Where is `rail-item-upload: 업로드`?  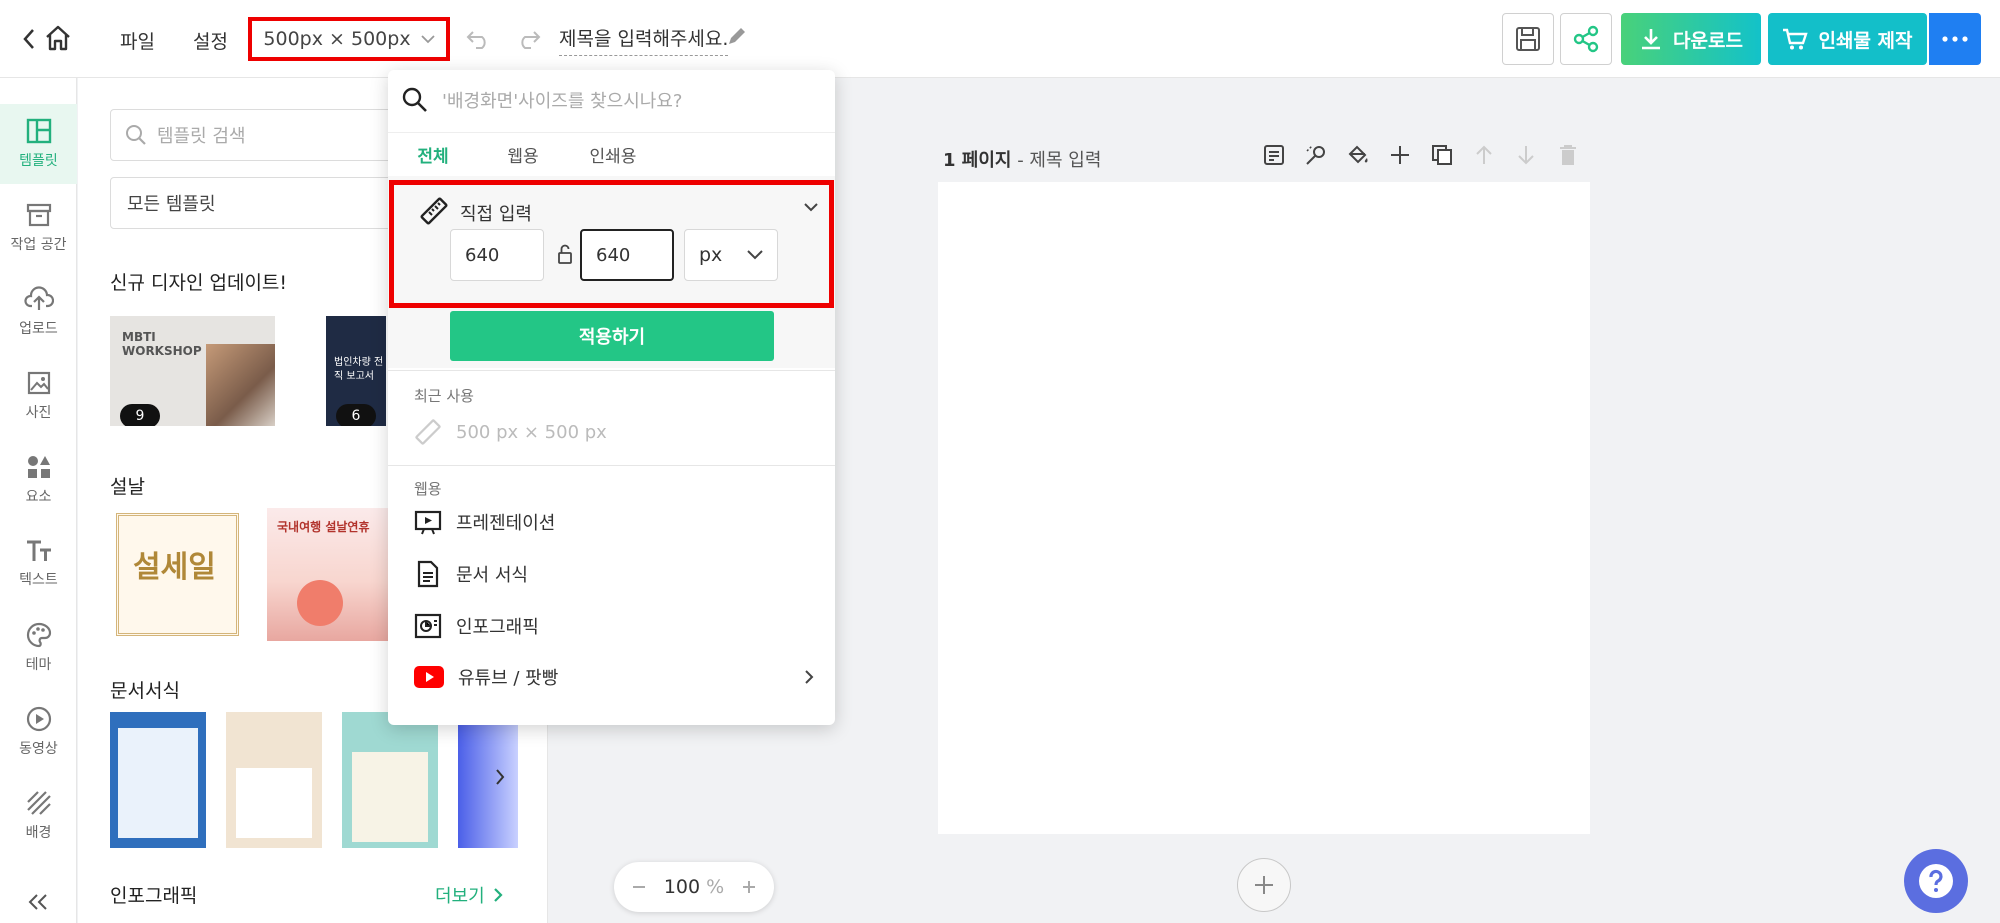
rail-item-upload: 업로드 is located at coordinates (38, 312).